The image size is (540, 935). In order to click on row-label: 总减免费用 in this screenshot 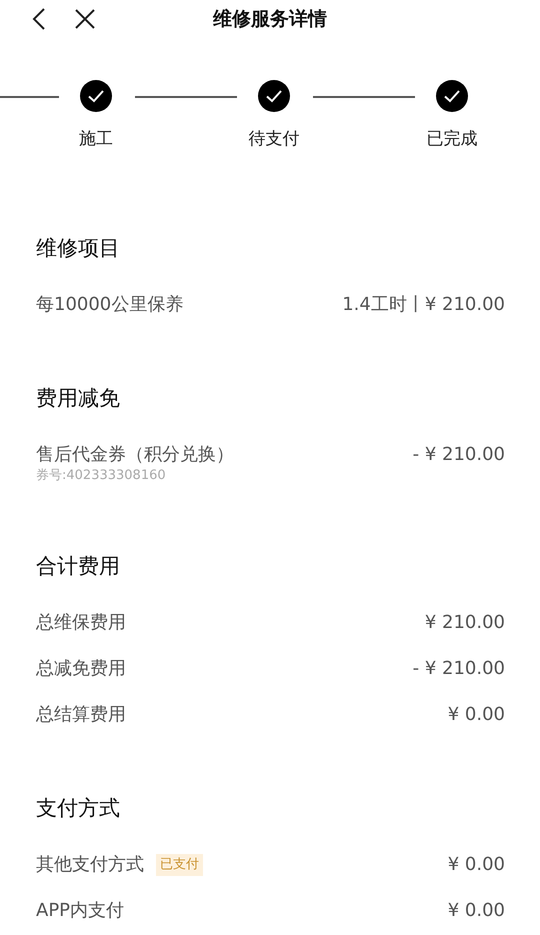, I will do `click(81, 669)`.